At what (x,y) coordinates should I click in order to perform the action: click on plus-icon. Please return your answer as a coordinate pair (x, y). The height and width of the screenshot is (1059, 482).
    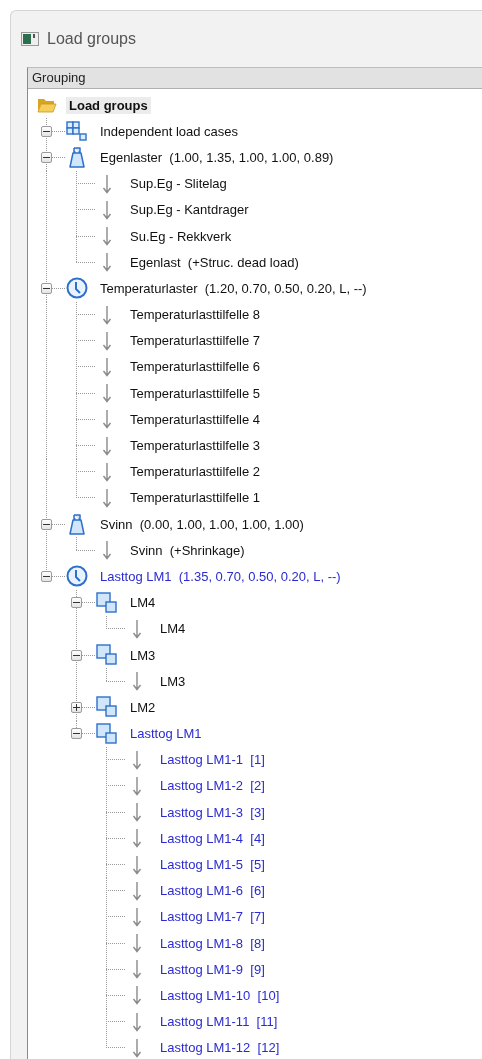
    Looking at the image, I should click on (76, 707).